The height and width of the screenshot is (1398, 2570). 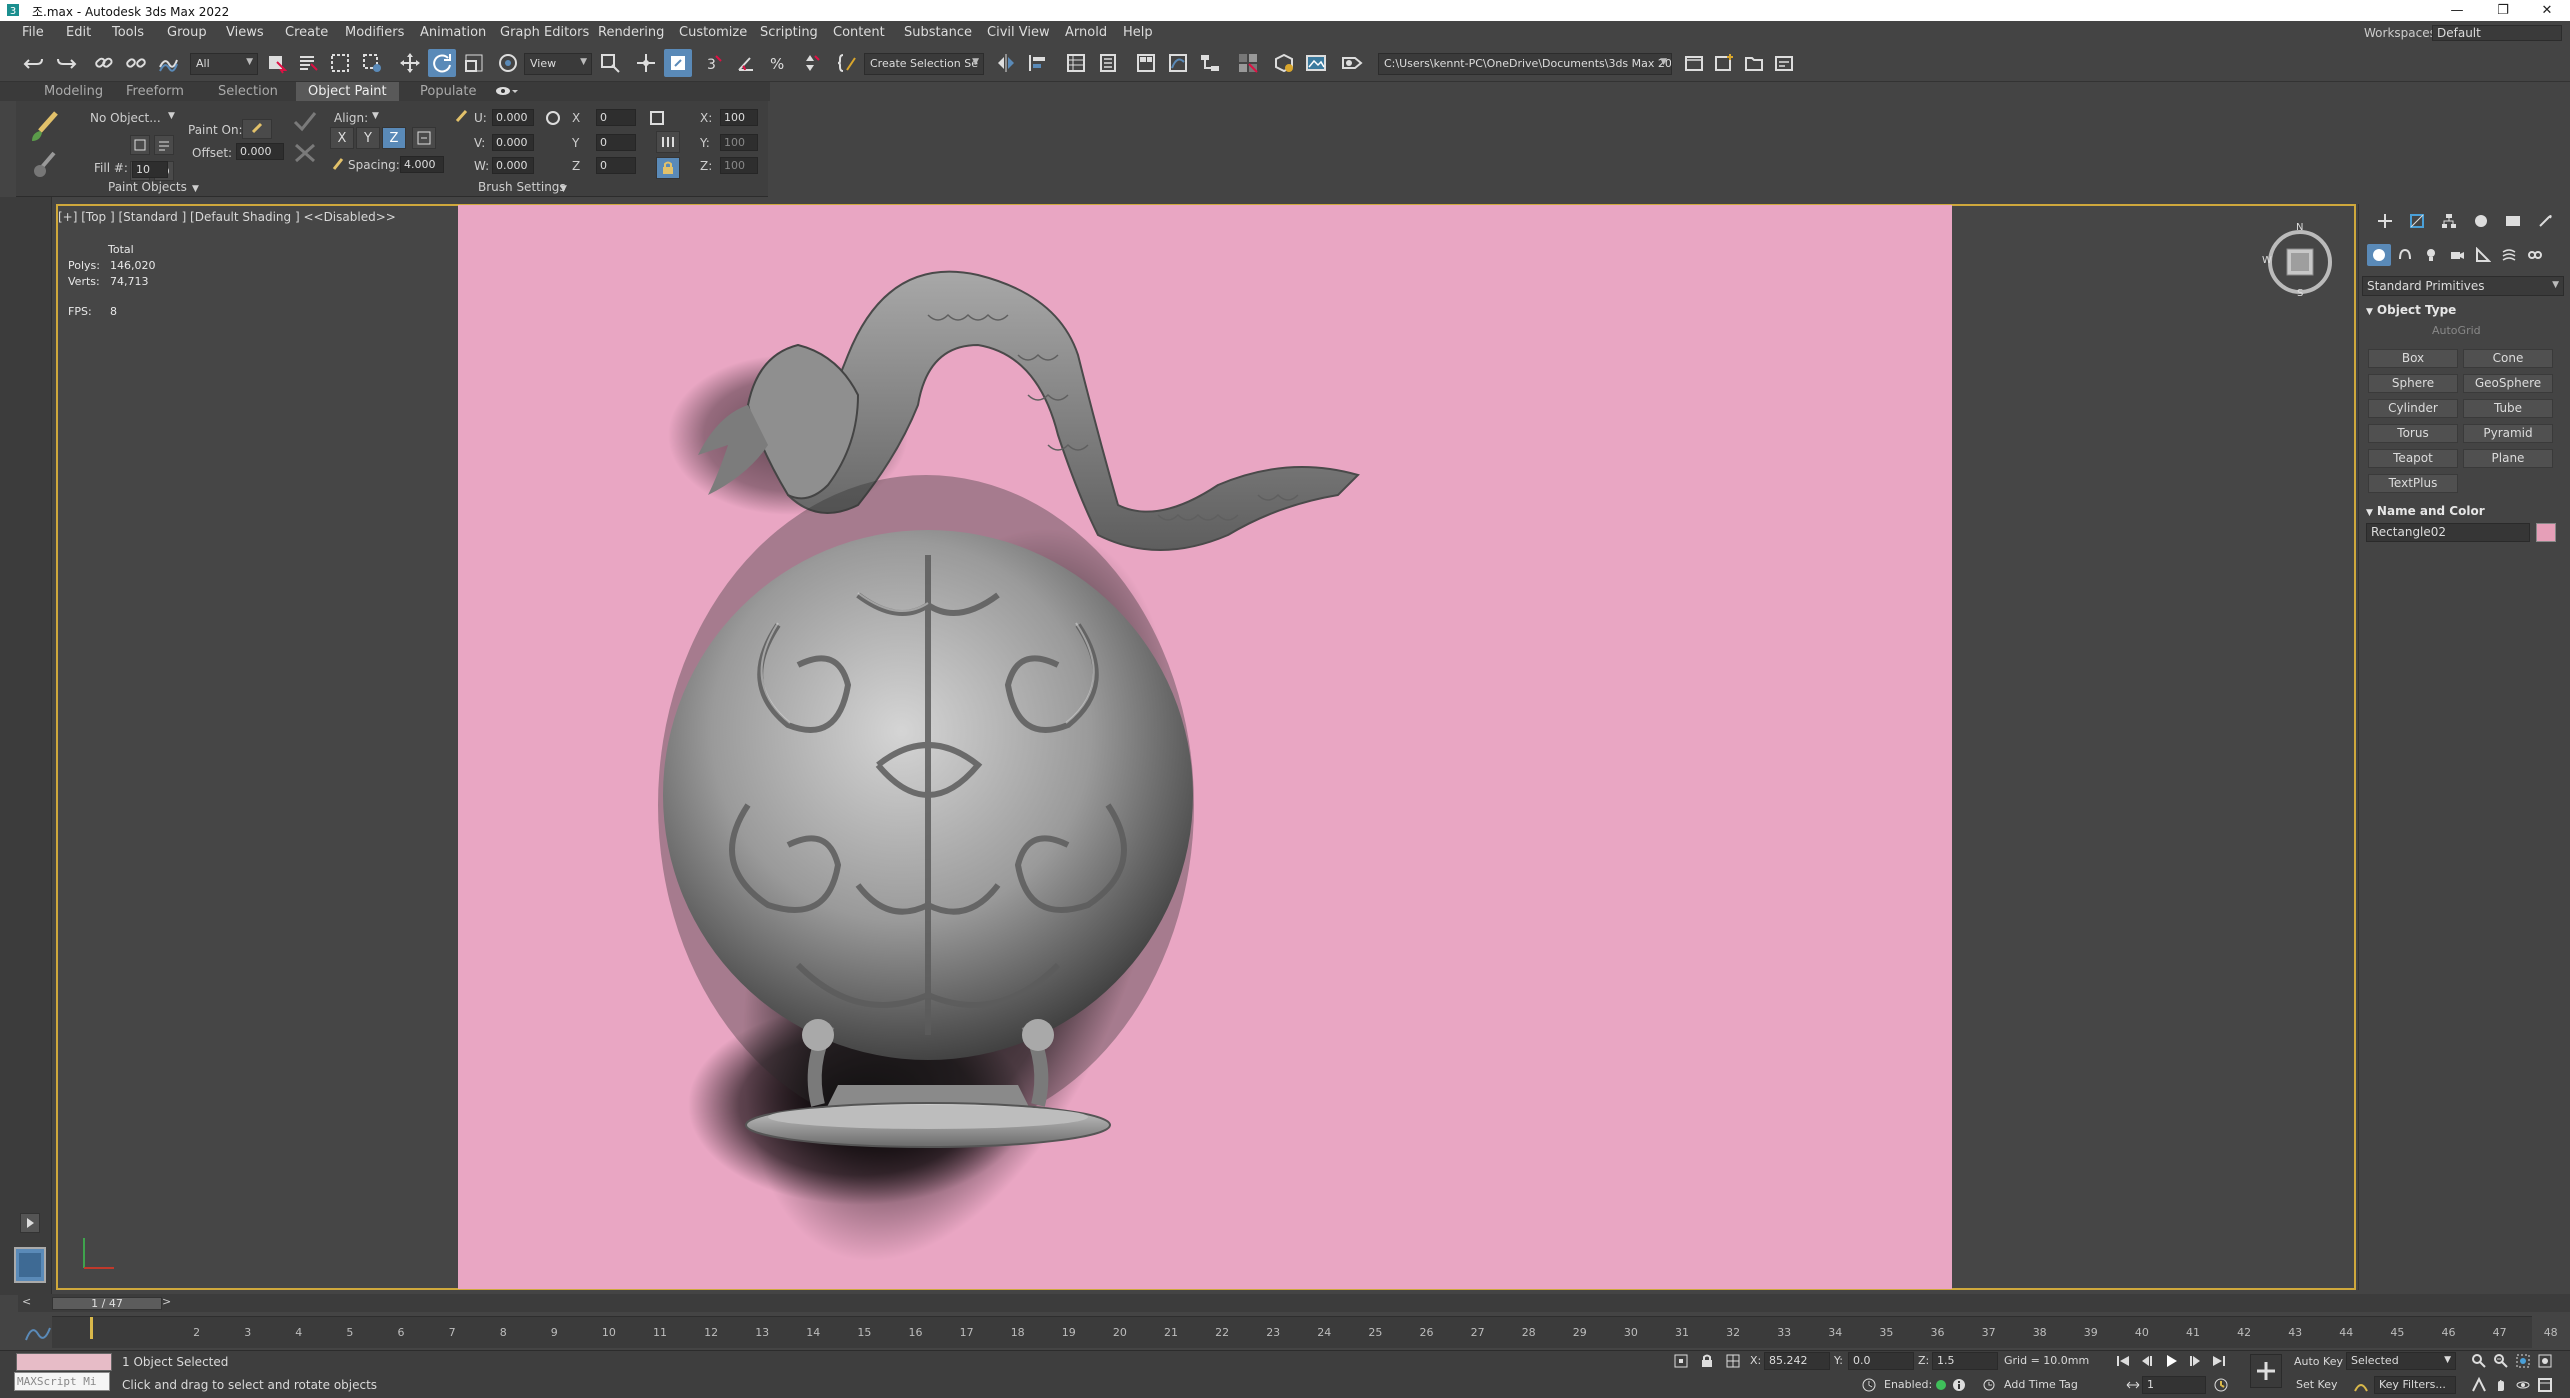 I want to click on schematic-view-icon, so click(x=1210, y=63).